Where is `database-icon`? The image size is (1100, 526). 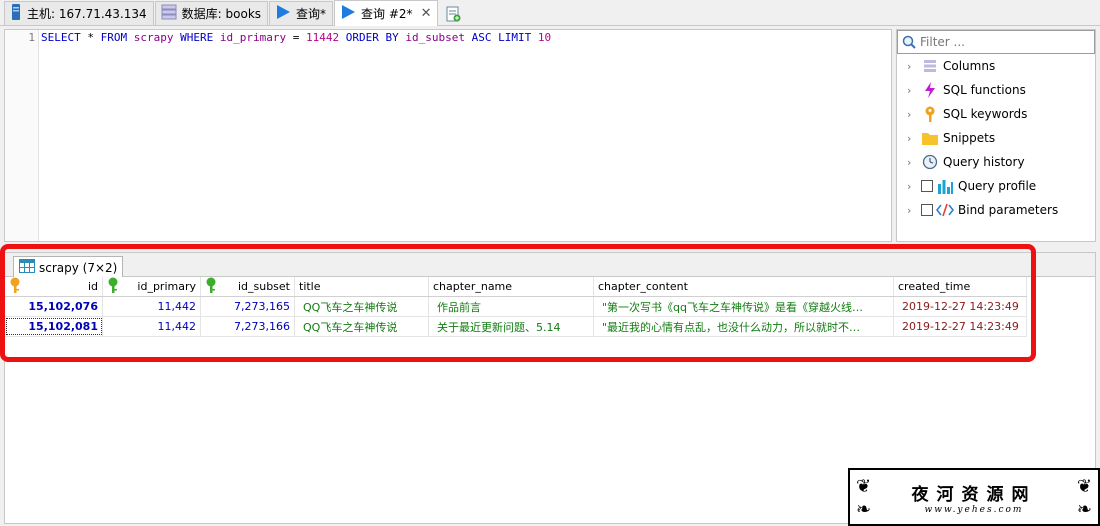
database-icon is located at coordinates (169, 13).